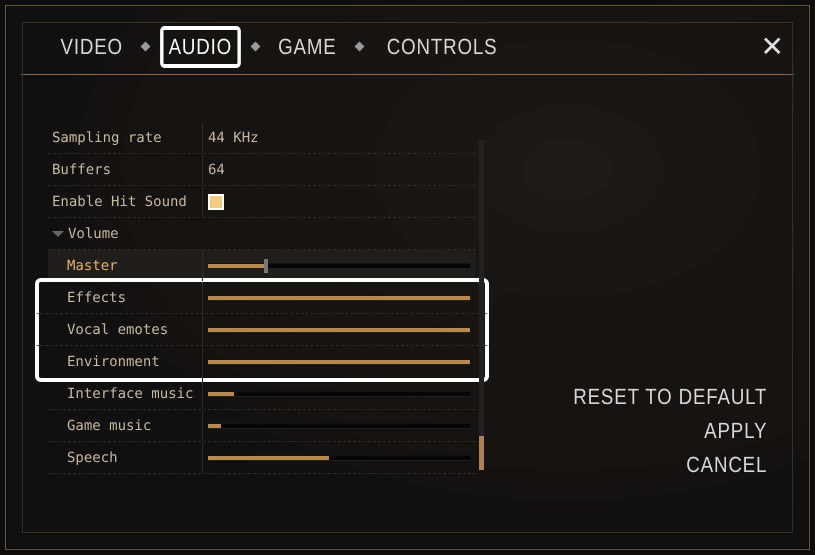 The height and width of the screenshot is (555, 815). Describe the element at coordinates (669, 397) in the screenshot. I see `action-button: RESET TO DEFAULT` at that location.